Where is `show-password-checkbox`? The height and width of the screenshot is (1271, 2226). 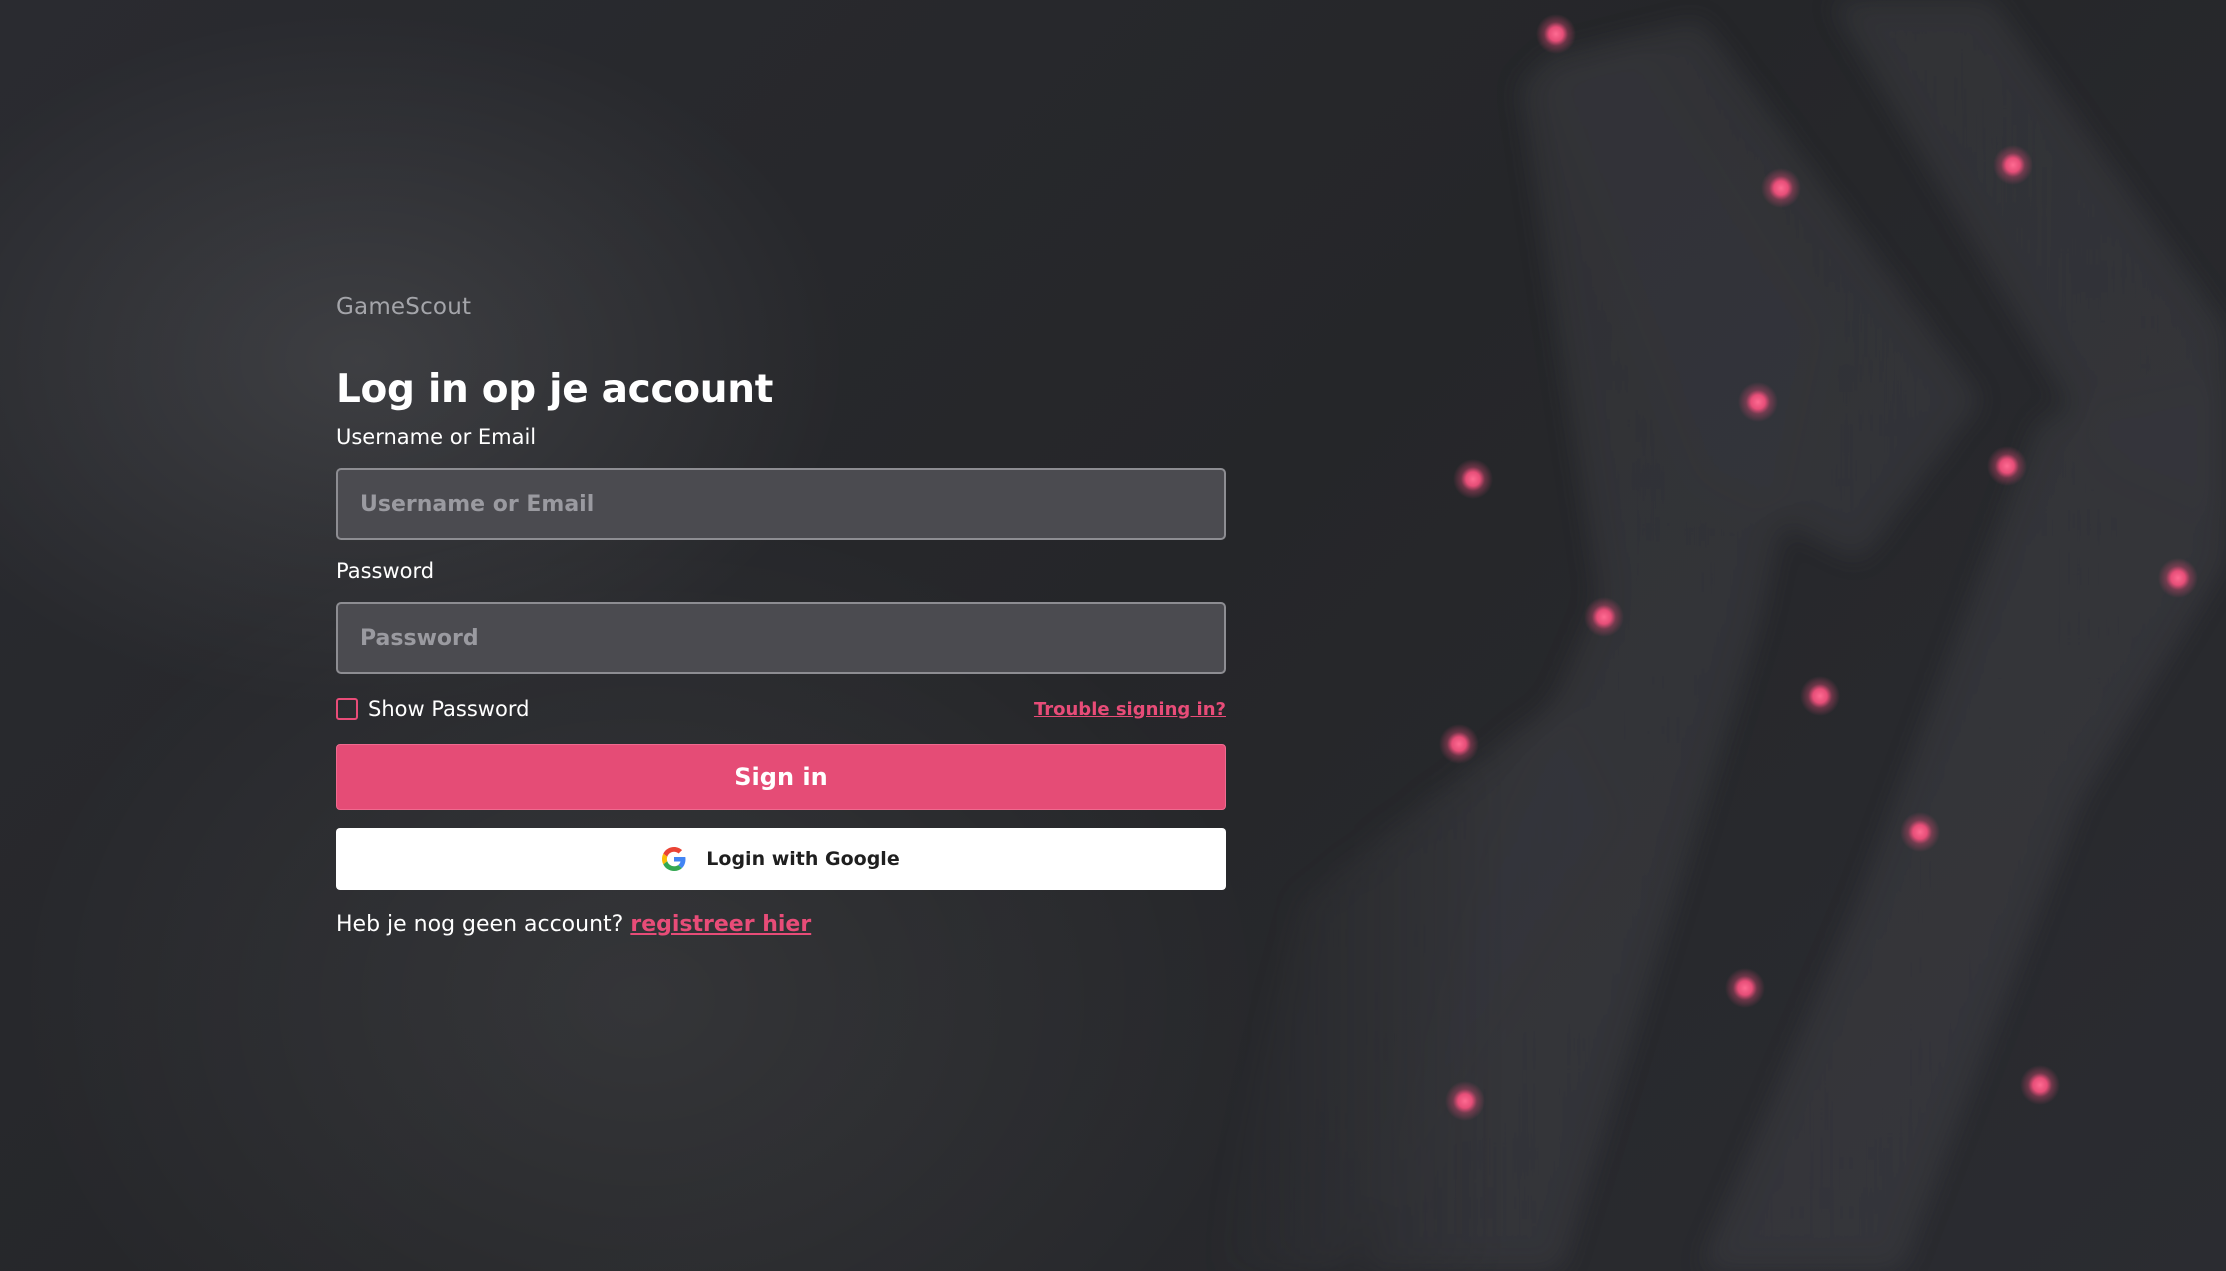 show-password-checkbox is located at coordinates (347, 709).